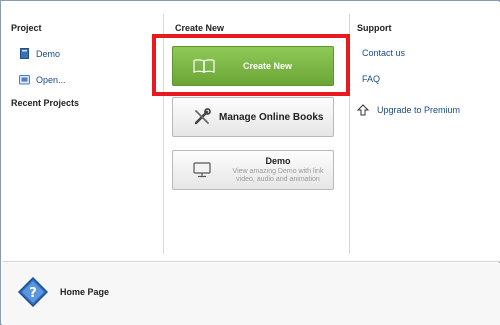 This screenshot has width=500, height=325. What do you see at coordinates (278, 161) in the screenshot?
I see `demo-title: Demo` at bounding box center [278, 161].